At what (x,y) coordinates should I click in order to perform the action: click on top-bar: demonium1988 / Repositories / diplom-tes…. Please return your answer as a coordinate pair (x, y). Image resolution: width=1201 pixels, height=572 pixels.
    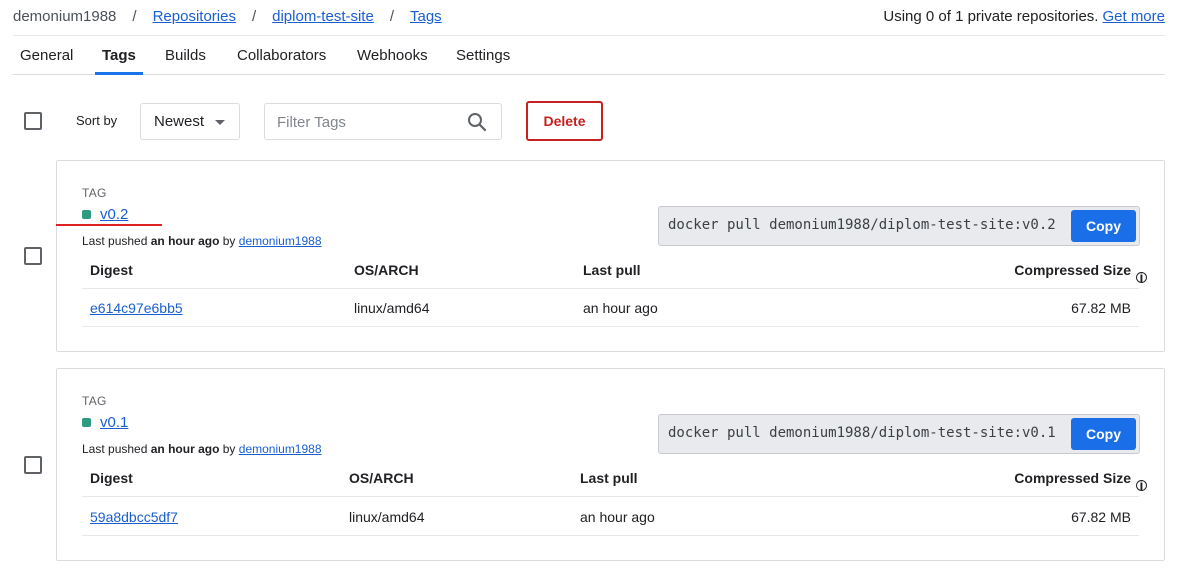
    Looking at the image, I should click on (589, 18).